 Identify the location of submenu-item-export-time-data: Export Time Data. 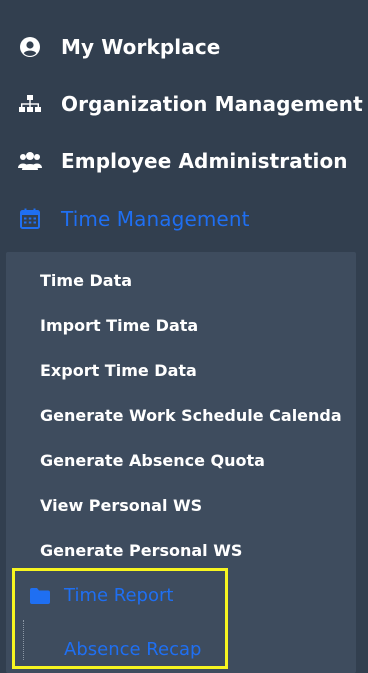
(118, 370).